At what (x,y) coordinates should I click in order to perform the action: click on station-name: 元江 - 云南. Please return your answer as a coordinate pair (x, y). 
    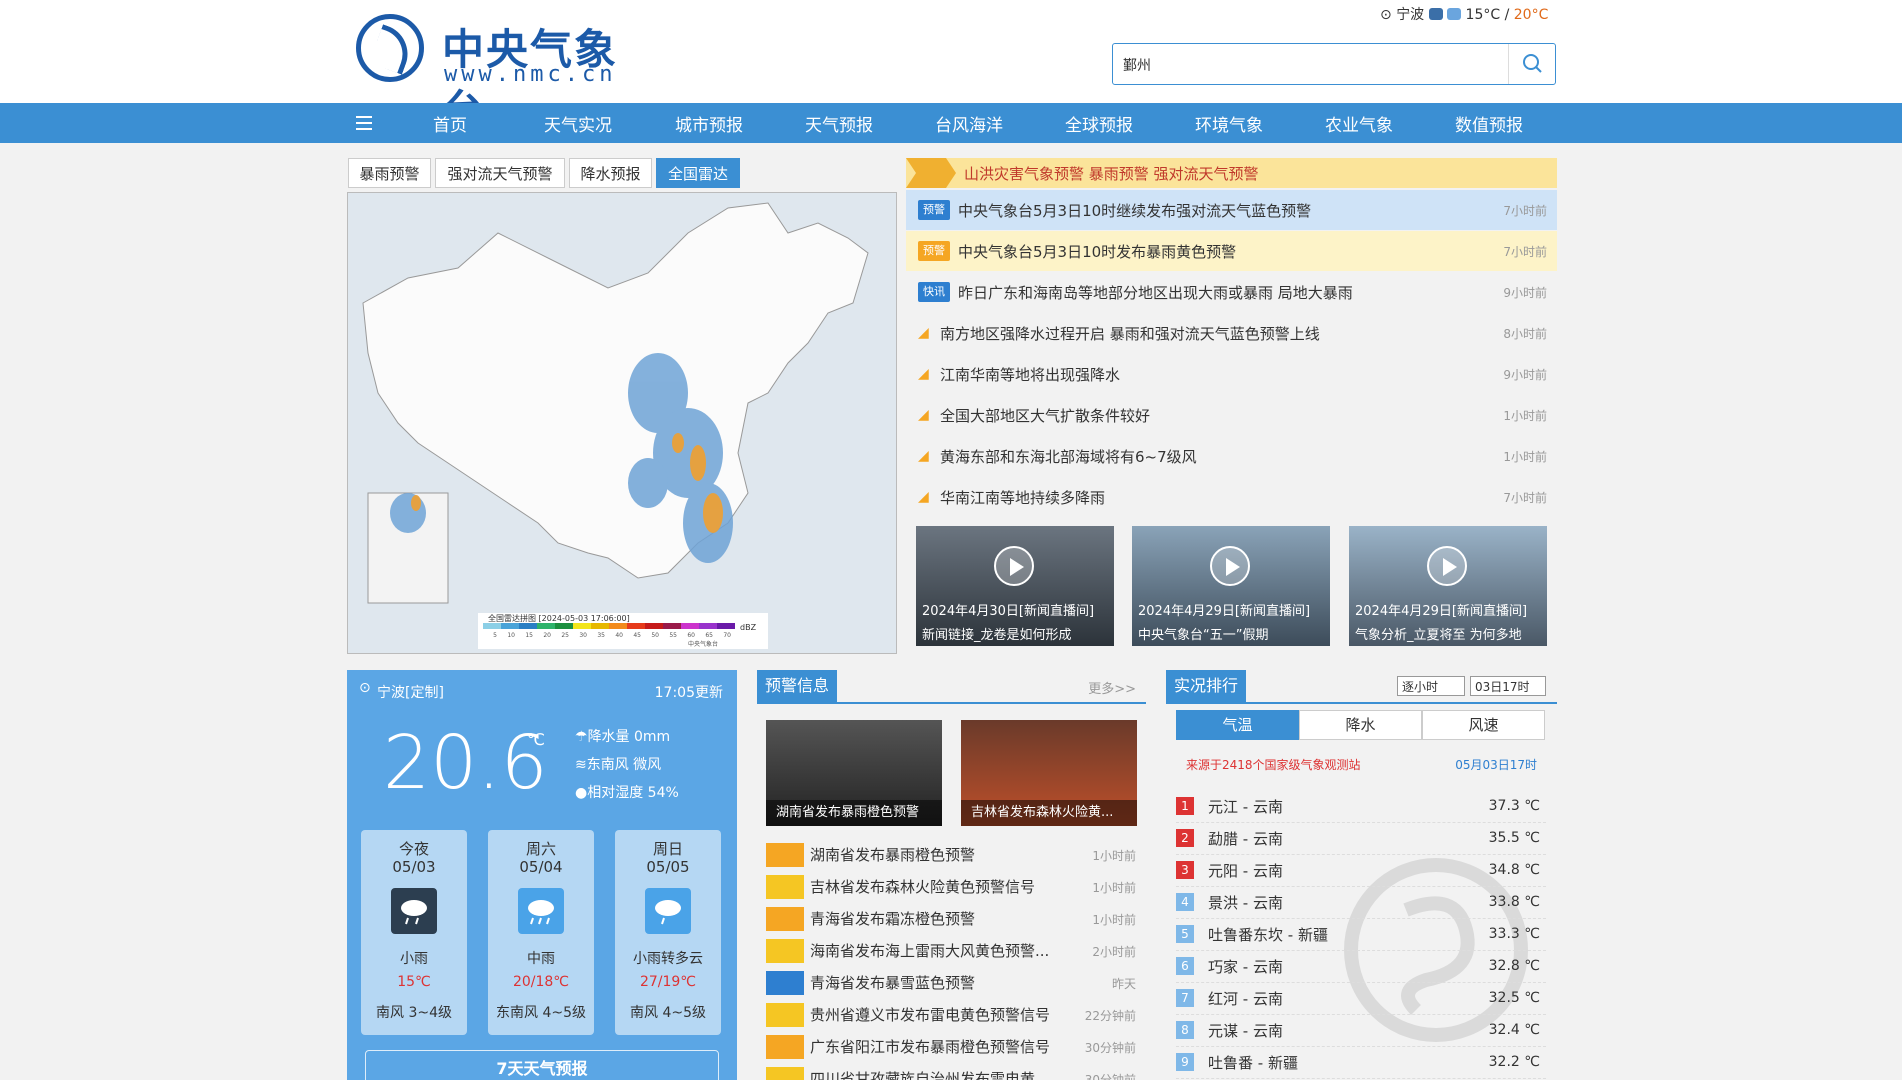
    Looking at the image, I should click on (1245, 807).